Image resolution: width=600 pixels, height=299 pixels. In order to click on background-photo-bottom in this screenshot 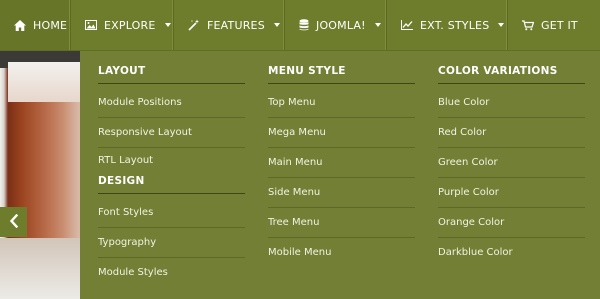, I will do `click(40, 268)`.